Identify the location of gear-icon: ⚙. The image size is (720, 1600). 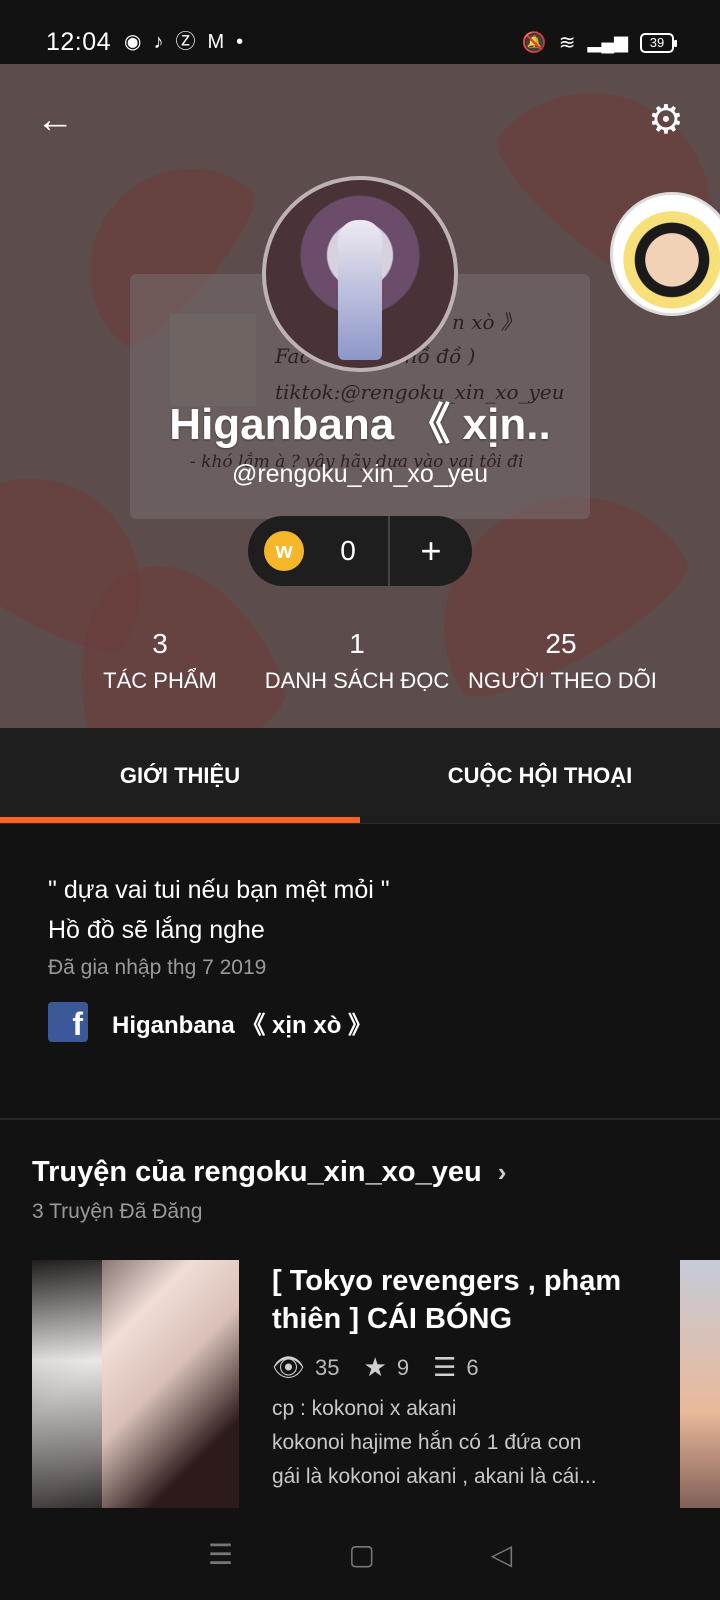
(670, 120).